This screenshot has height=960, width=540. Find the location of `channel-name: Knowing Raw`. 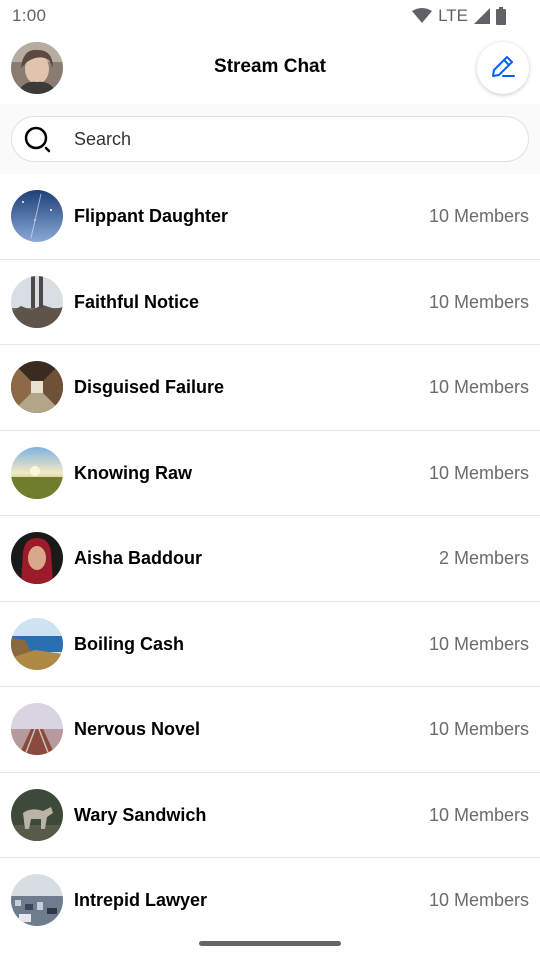

channel-name: Knowing Raw is located at coordinates (133, 472).